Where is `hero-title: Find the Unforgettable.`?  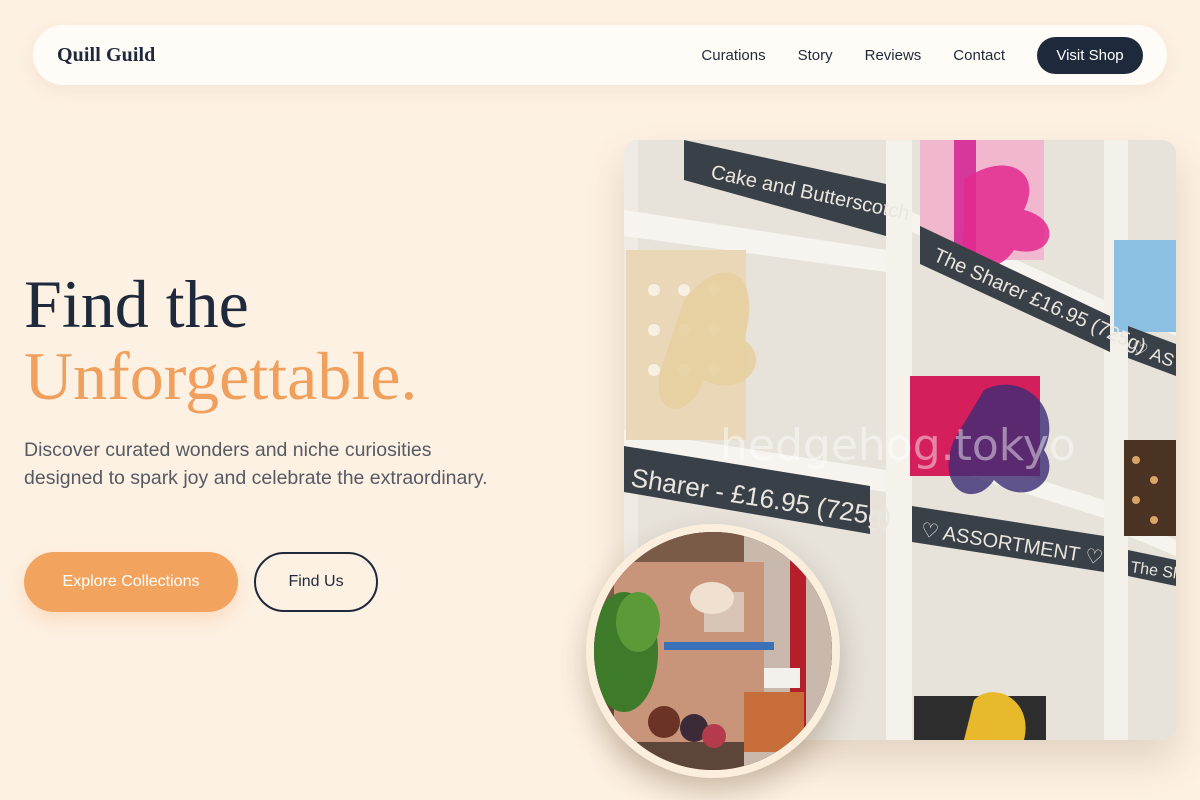
hero-title: Find the Unforgettable. is located at coordinates (220, 340).